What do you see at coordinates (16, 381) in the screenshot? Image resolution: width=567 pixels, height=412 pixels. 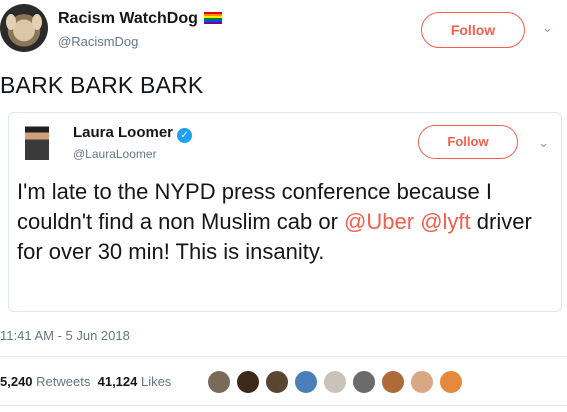 I see `retweets-count: 5,240` at bounding box center [16, 381].